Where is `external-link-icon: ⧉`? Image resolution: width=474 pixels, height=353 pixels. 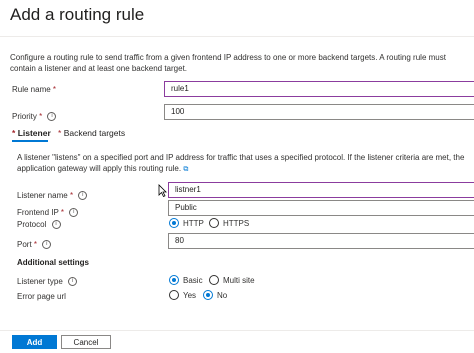 external-link-icon: ⧉ is located at coordinates (185, 169).